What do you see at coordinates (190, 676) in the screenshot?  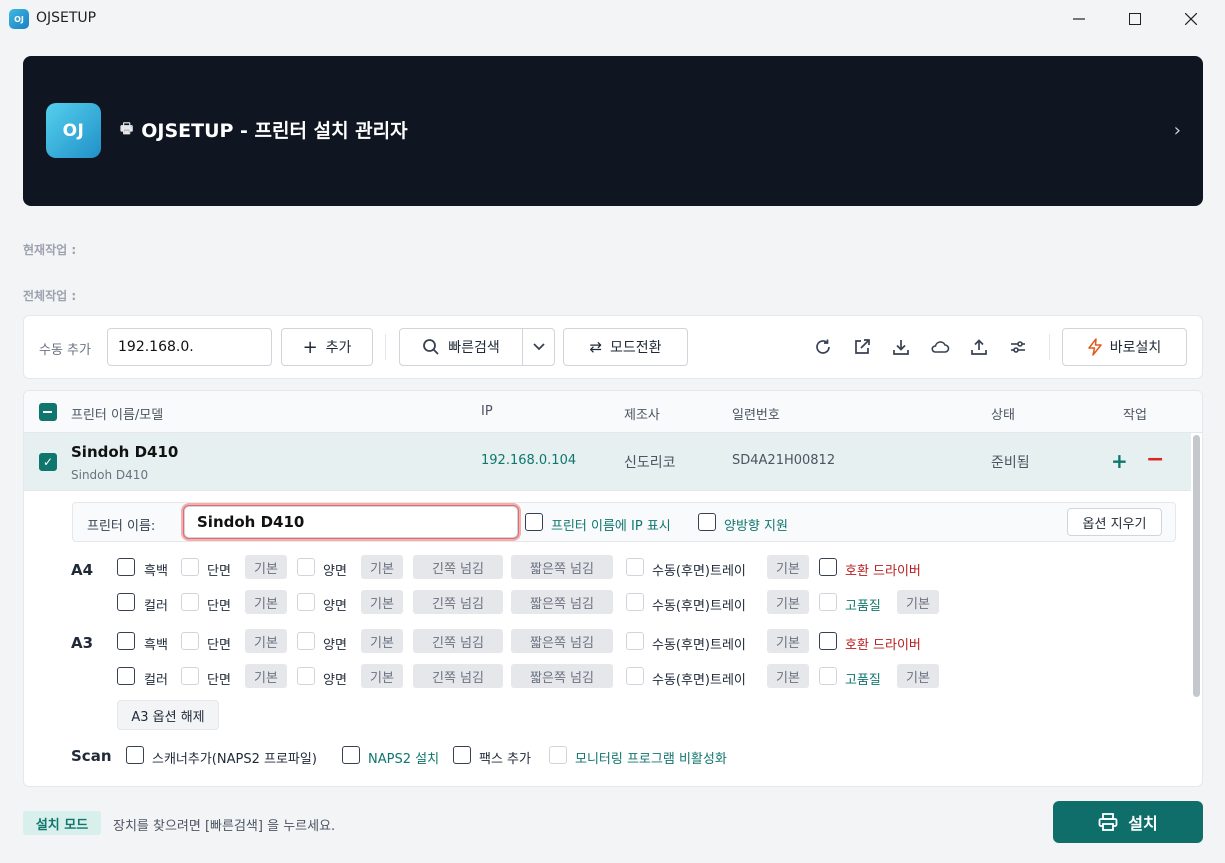 I see `a3-color-simplex-checkbox` at bounding box center [190, 676].